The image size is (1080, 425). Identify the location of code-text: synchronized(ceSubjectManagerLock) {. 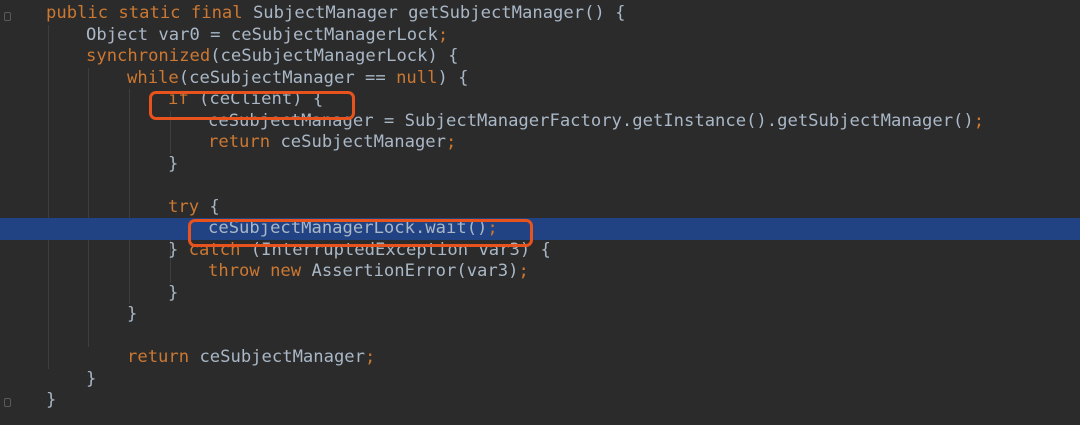
(272, 57).